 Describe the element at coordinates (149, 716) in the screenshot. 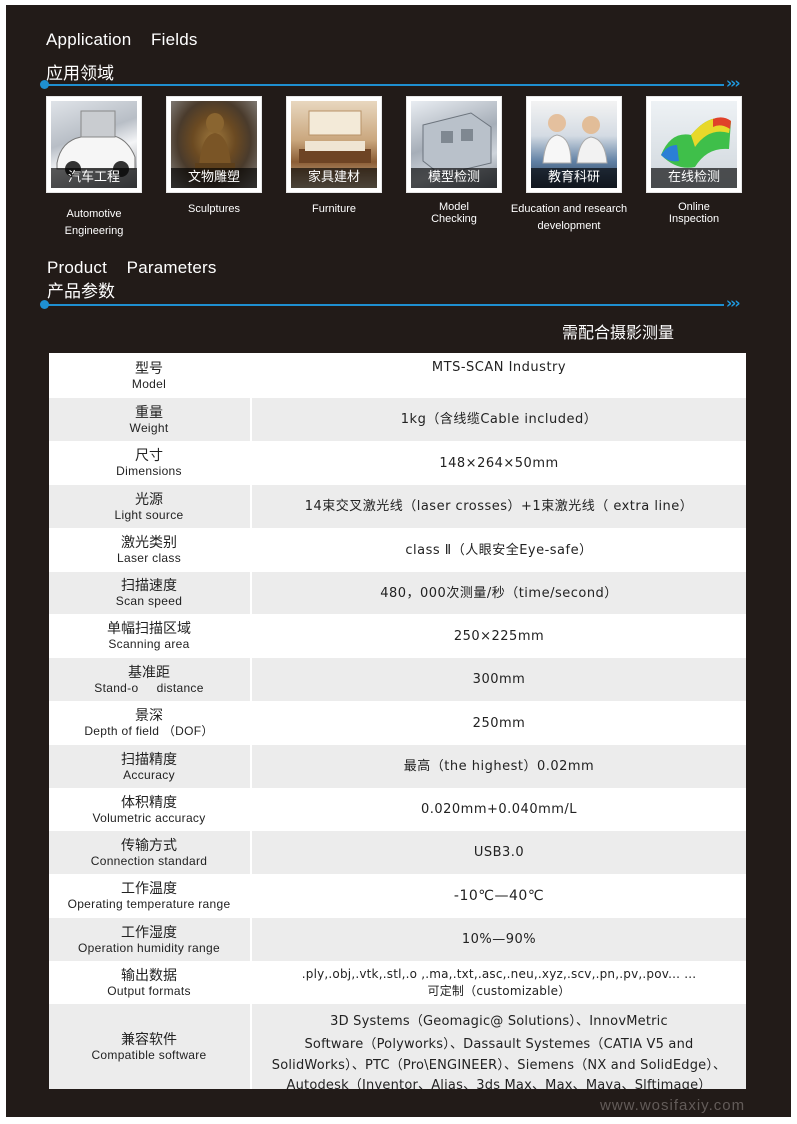

I see `param-label-cn: 景深` at that location.